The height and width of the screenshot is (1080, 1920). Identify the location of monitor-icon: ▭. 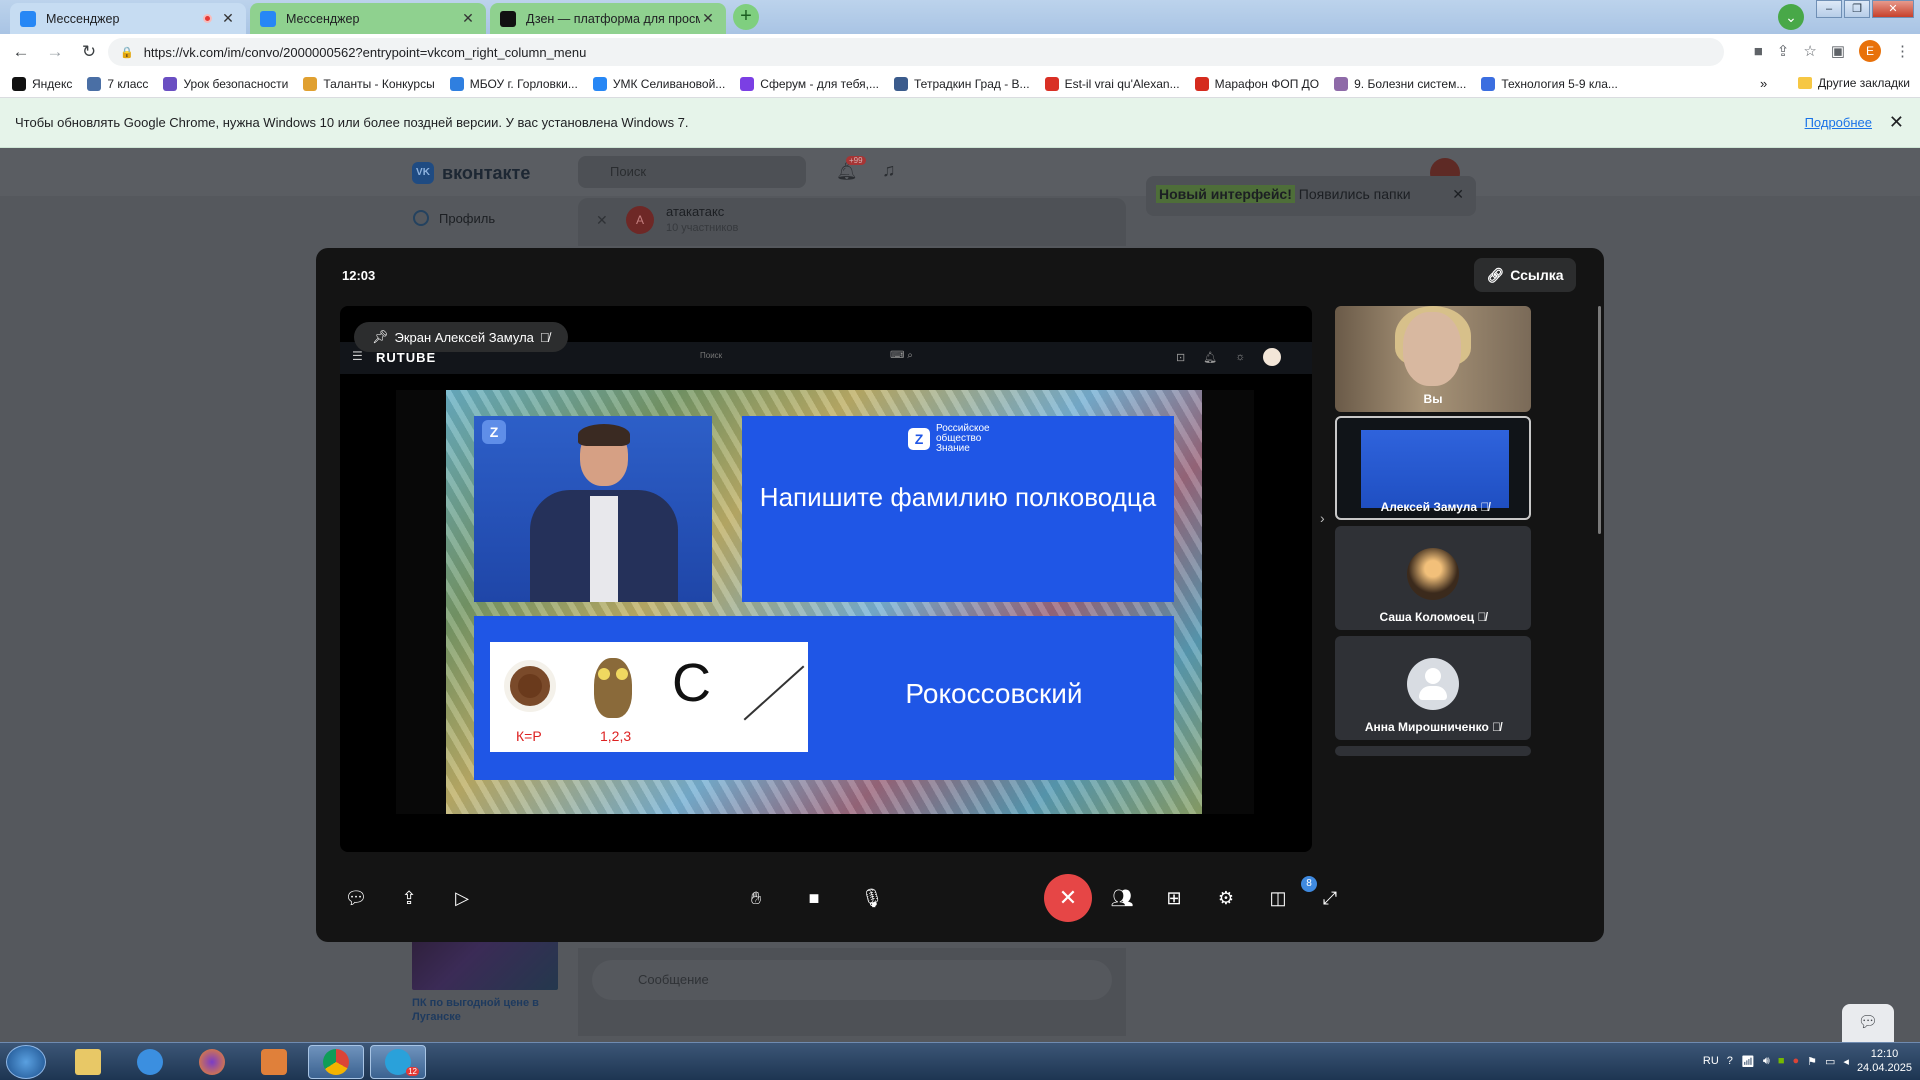
(1830, 1061).